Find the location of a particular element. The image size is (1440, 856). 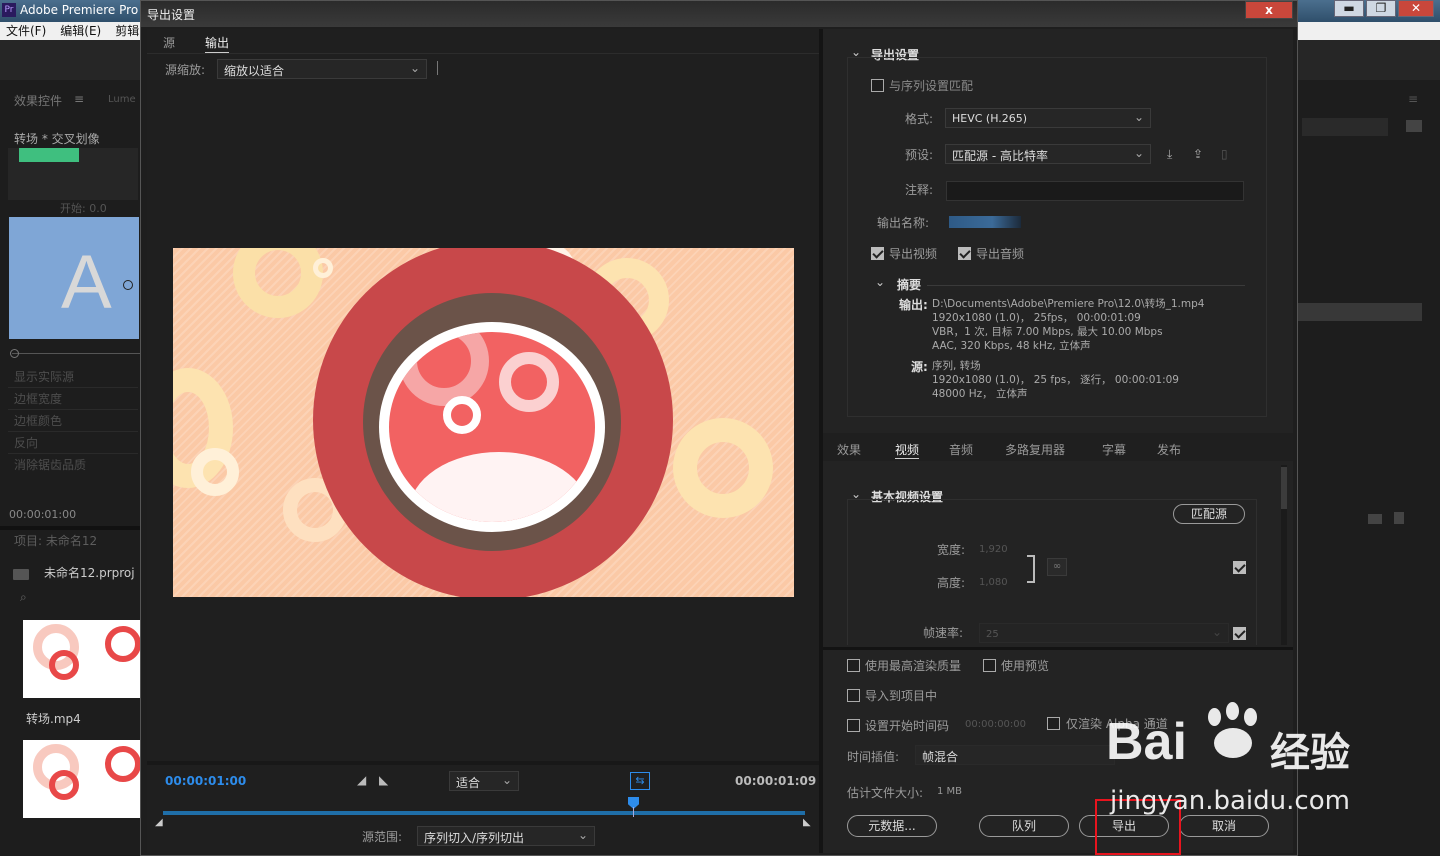

fps-select: 25 ⌄ is located at coordinates (1104, 633).